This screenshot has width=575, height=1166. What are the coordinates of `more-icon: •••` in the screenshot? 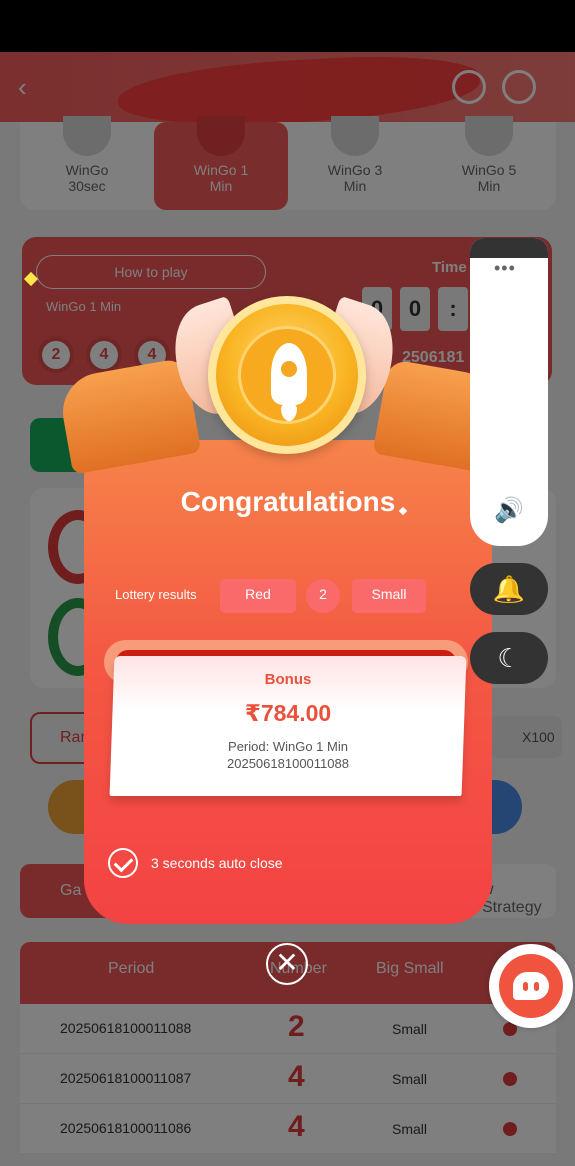 It's located at (505, 268).